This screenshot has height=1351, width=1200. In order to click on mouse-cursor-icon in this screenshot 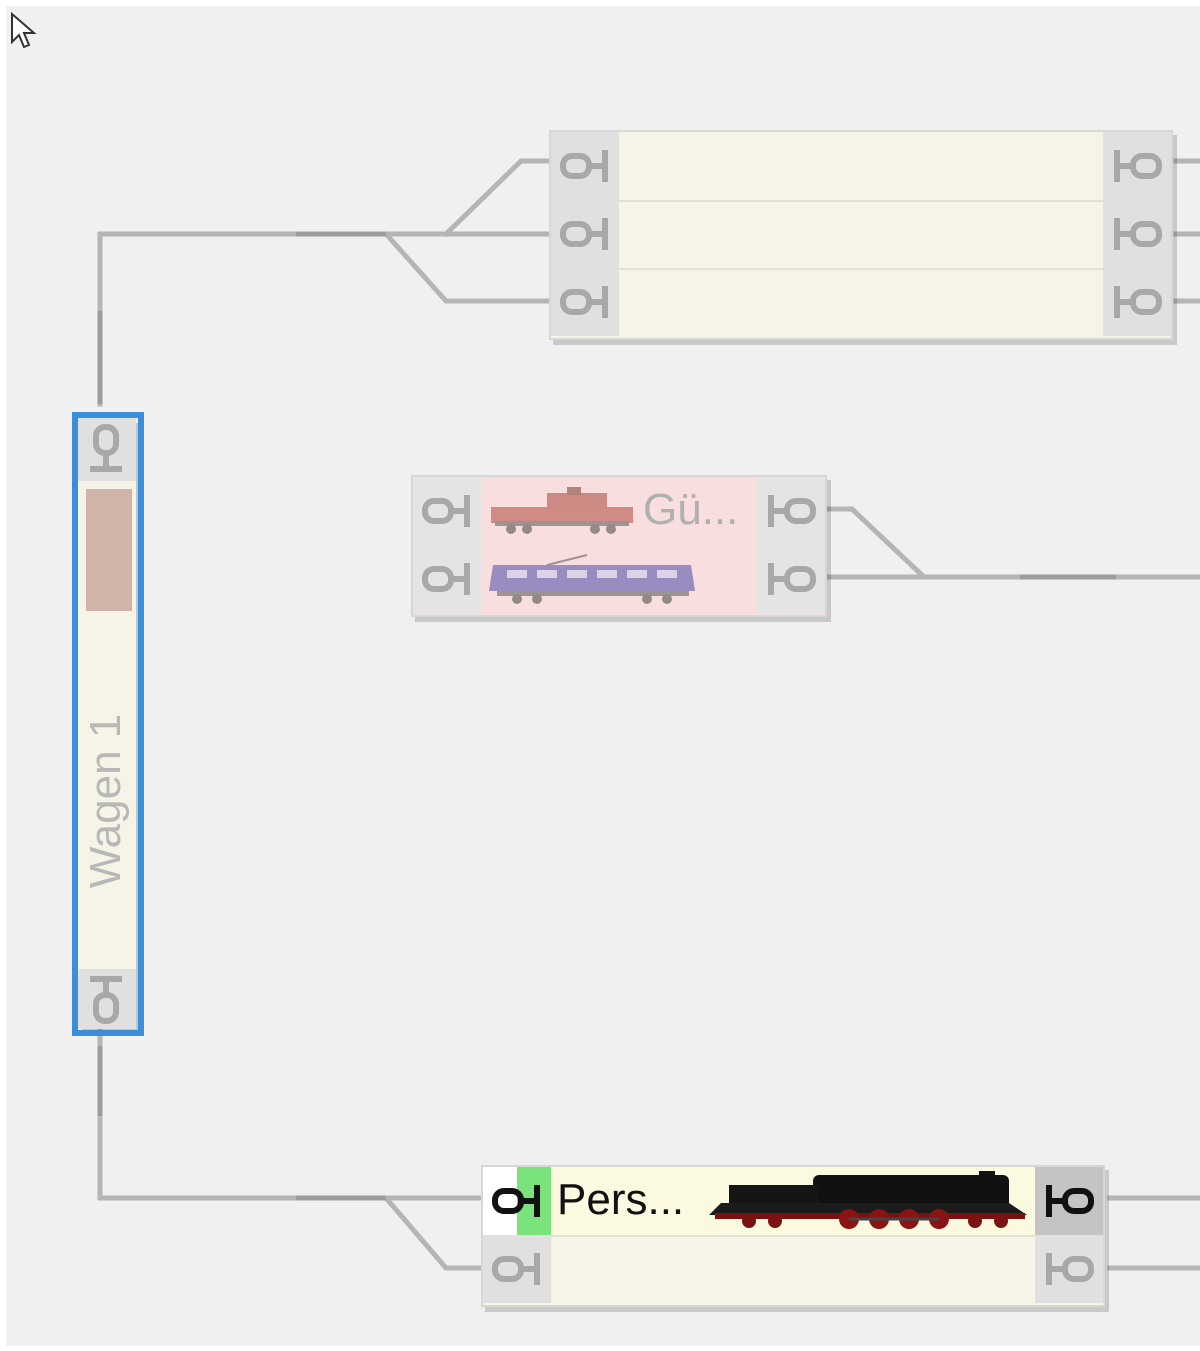, I will do `click(24, 30)`.